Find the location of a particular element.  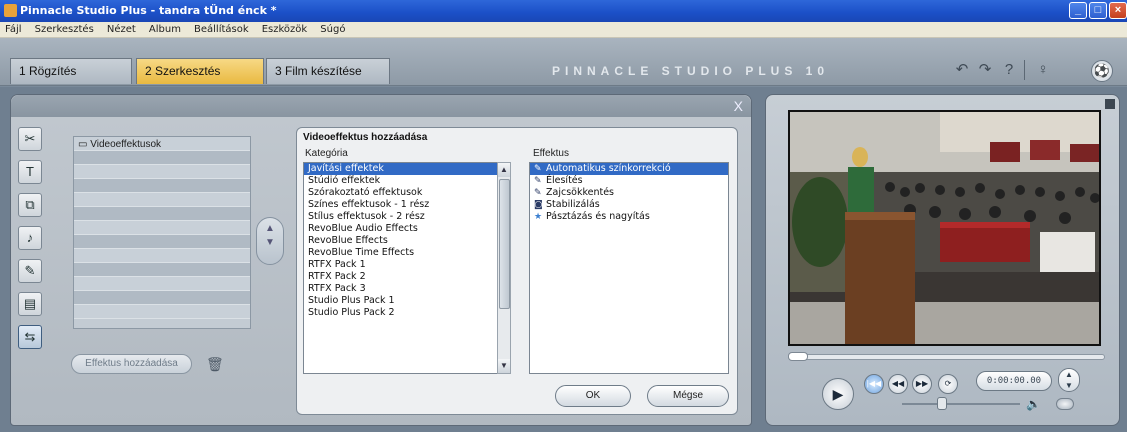

premium-ball-icon: ⚽ is located at coordinates (1102, 71).